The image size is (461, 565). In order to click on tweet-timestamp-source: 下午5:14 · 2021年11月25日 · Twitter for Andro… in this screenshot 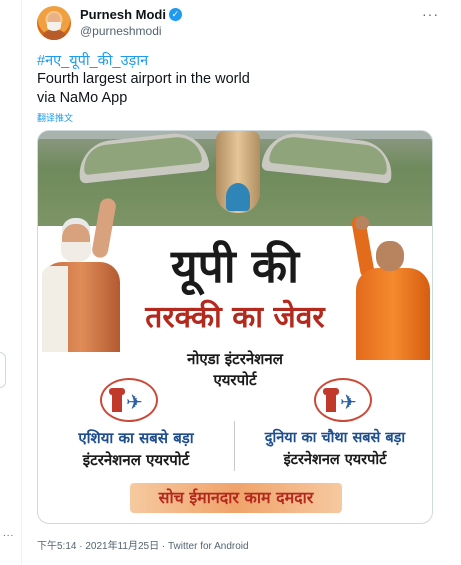, I will do `click(143, 544)`.